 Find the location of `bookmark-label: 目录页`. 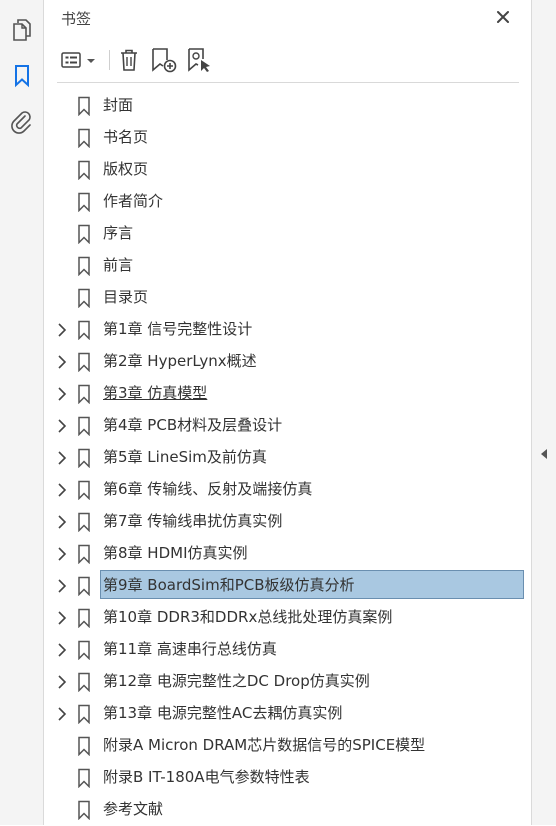

bookmark-label: 目录页 is located at coordinates (125, 297).